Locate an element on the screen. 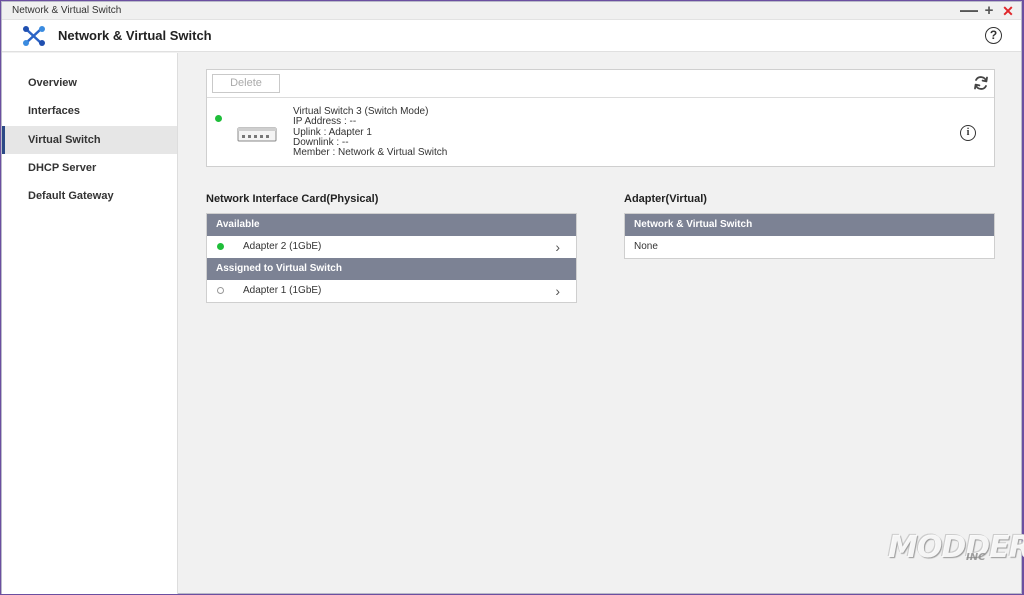  network-switch-icon is located at coordinates (257, 134).